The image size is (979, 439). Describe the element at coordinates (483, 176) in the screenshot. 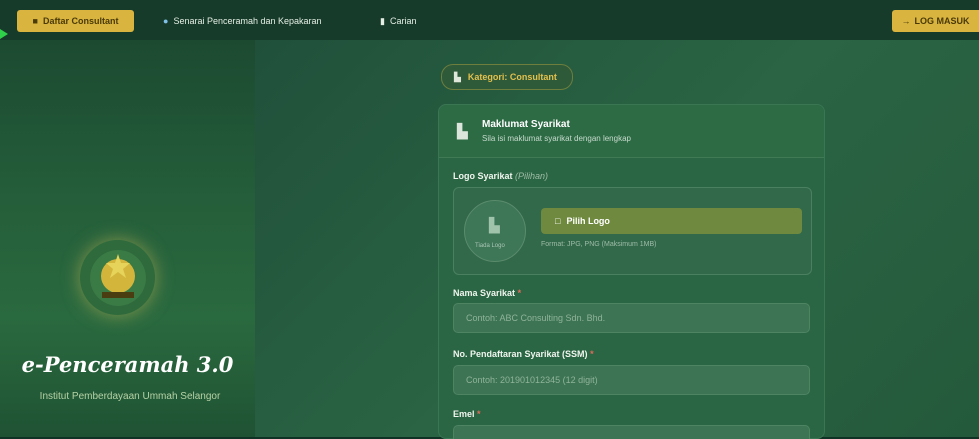

I see `logo-label-text: Logo Syarikat` at that location.